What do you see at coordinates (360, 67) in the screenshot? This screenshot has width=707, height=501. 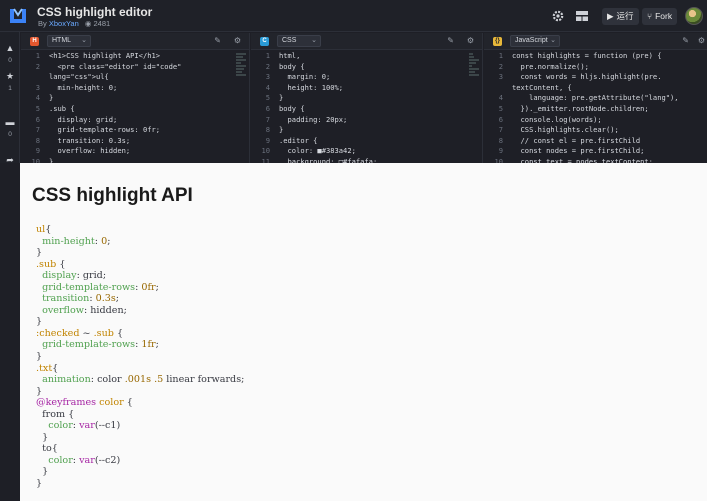 I see `code-line: 2 body {` at bounding box center [360, 67].